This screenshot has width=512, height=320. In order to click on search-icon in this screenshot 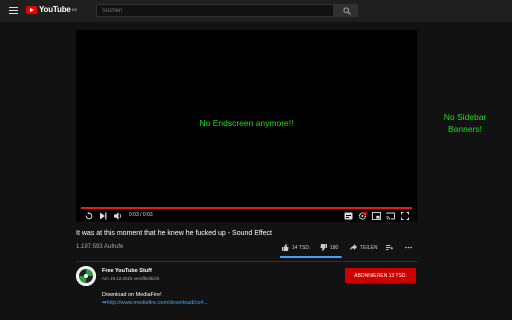, I will do `click(347, 11)`.